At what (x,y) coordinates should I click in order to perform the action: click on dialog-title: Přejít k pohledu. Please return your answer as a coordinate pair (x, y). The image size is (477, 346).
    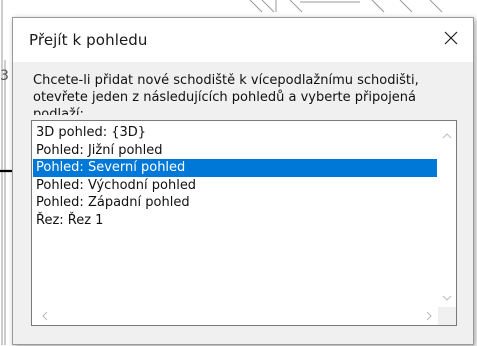
    Looking at the image, I should click on (88, 40).